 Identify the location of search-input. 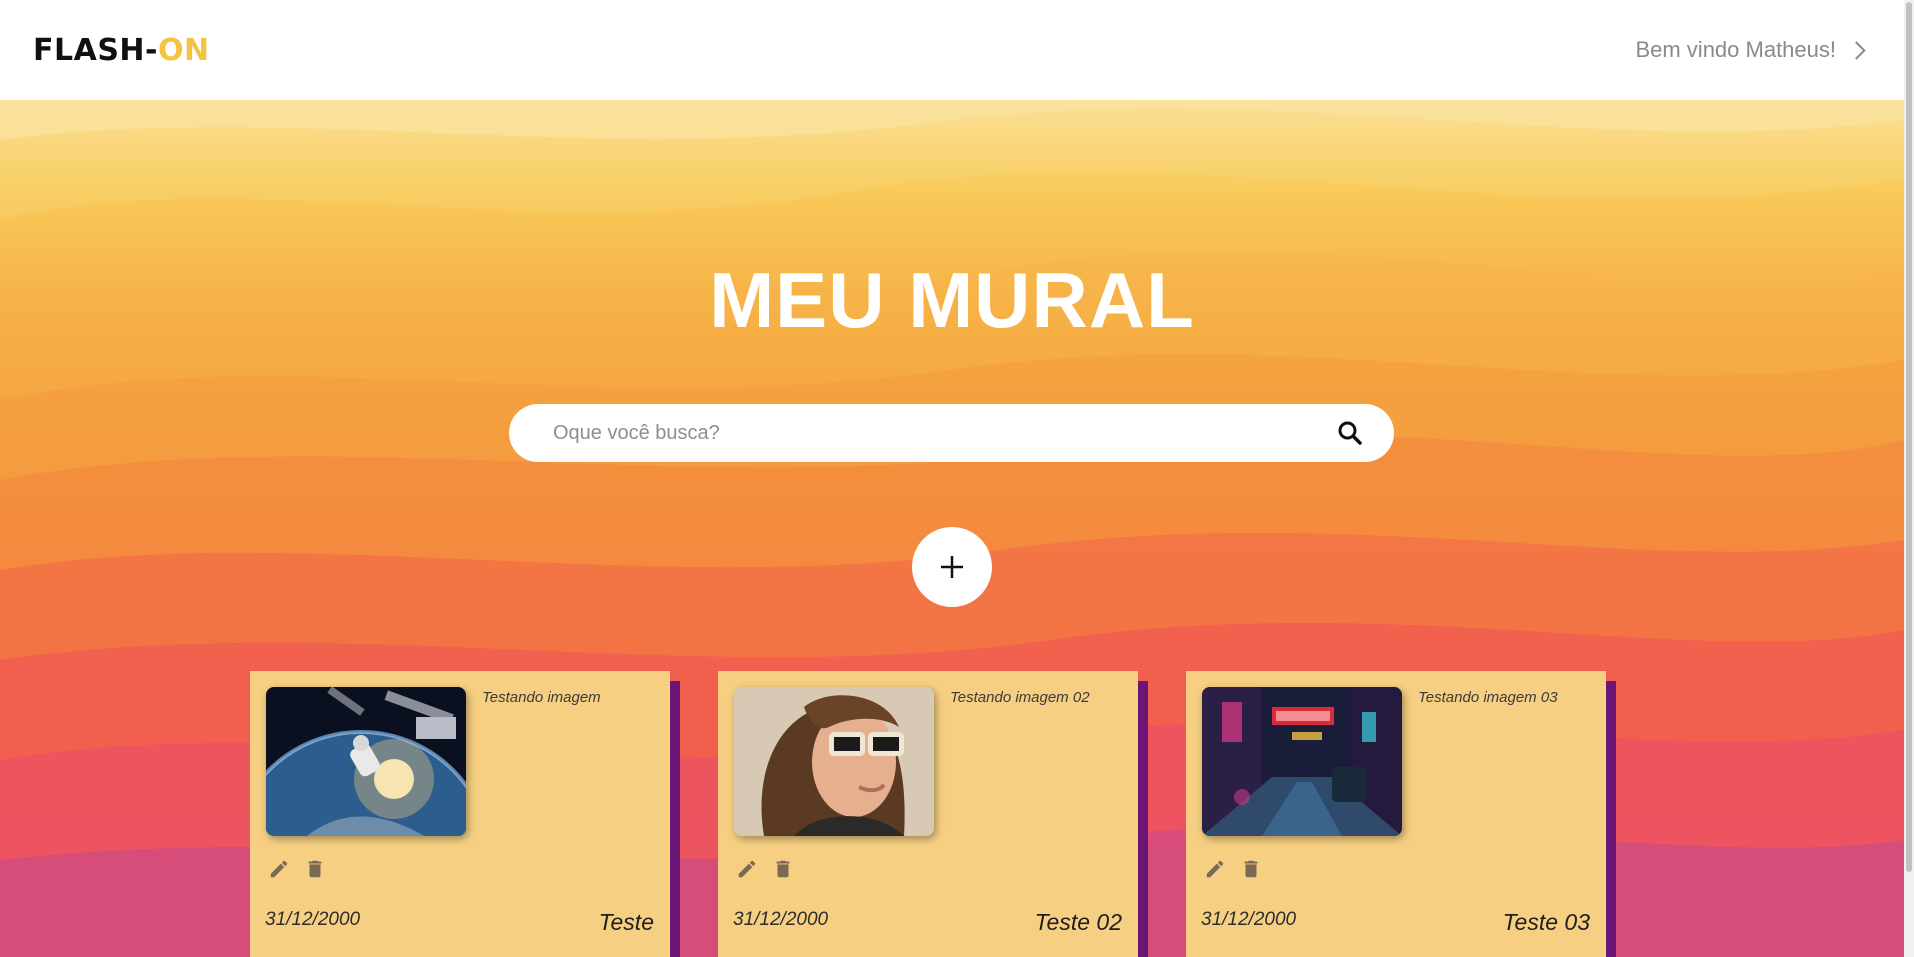
(942, 433).